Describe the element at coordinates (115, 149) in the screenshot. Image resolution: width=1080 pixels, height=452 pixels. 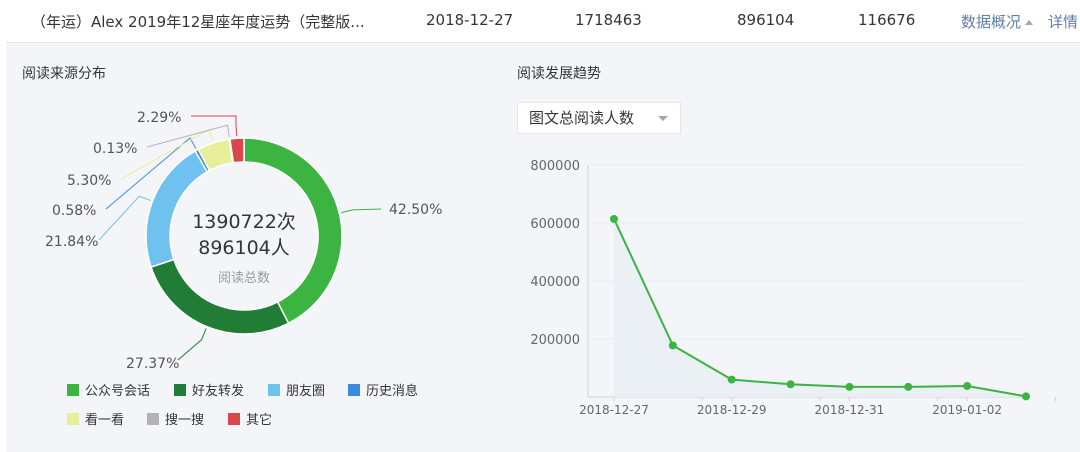
I see `donut-value-label: 0.13%` at that location.